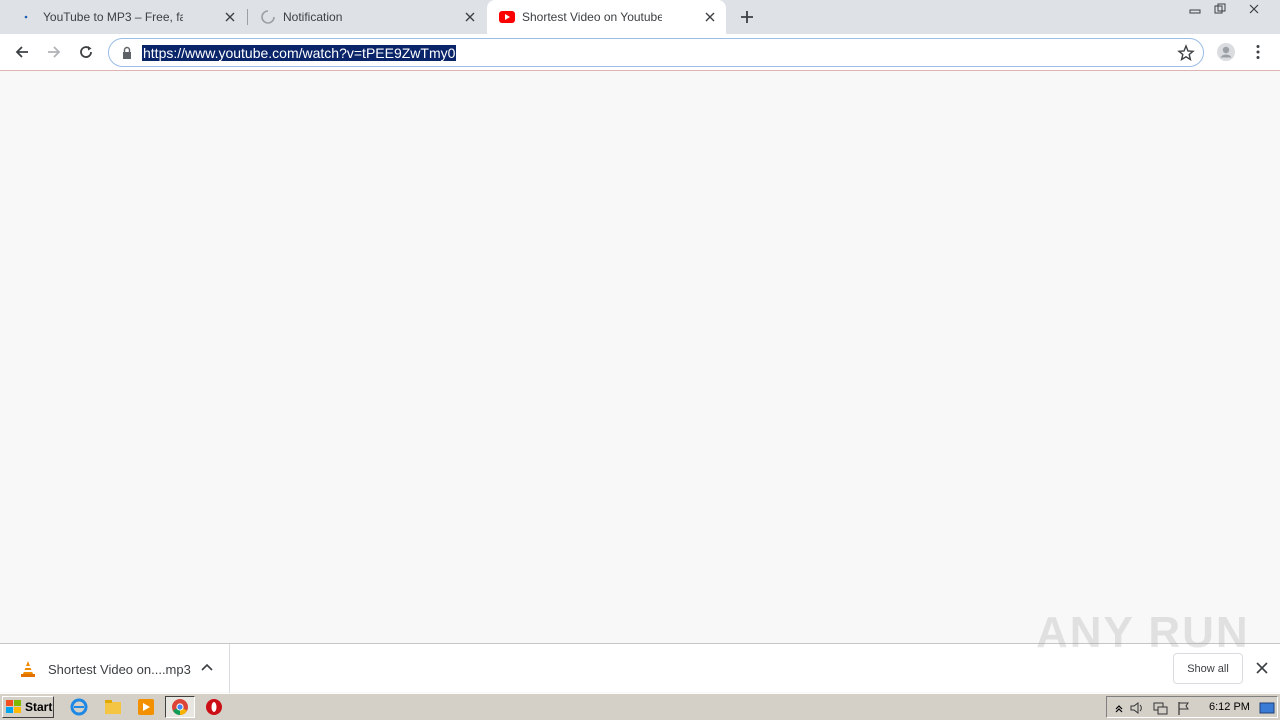 The width and height of the screenshot is (1280, 720). Describe the element at coordinates (86, 52) in the screenshot. I see `reload-button` at that location.